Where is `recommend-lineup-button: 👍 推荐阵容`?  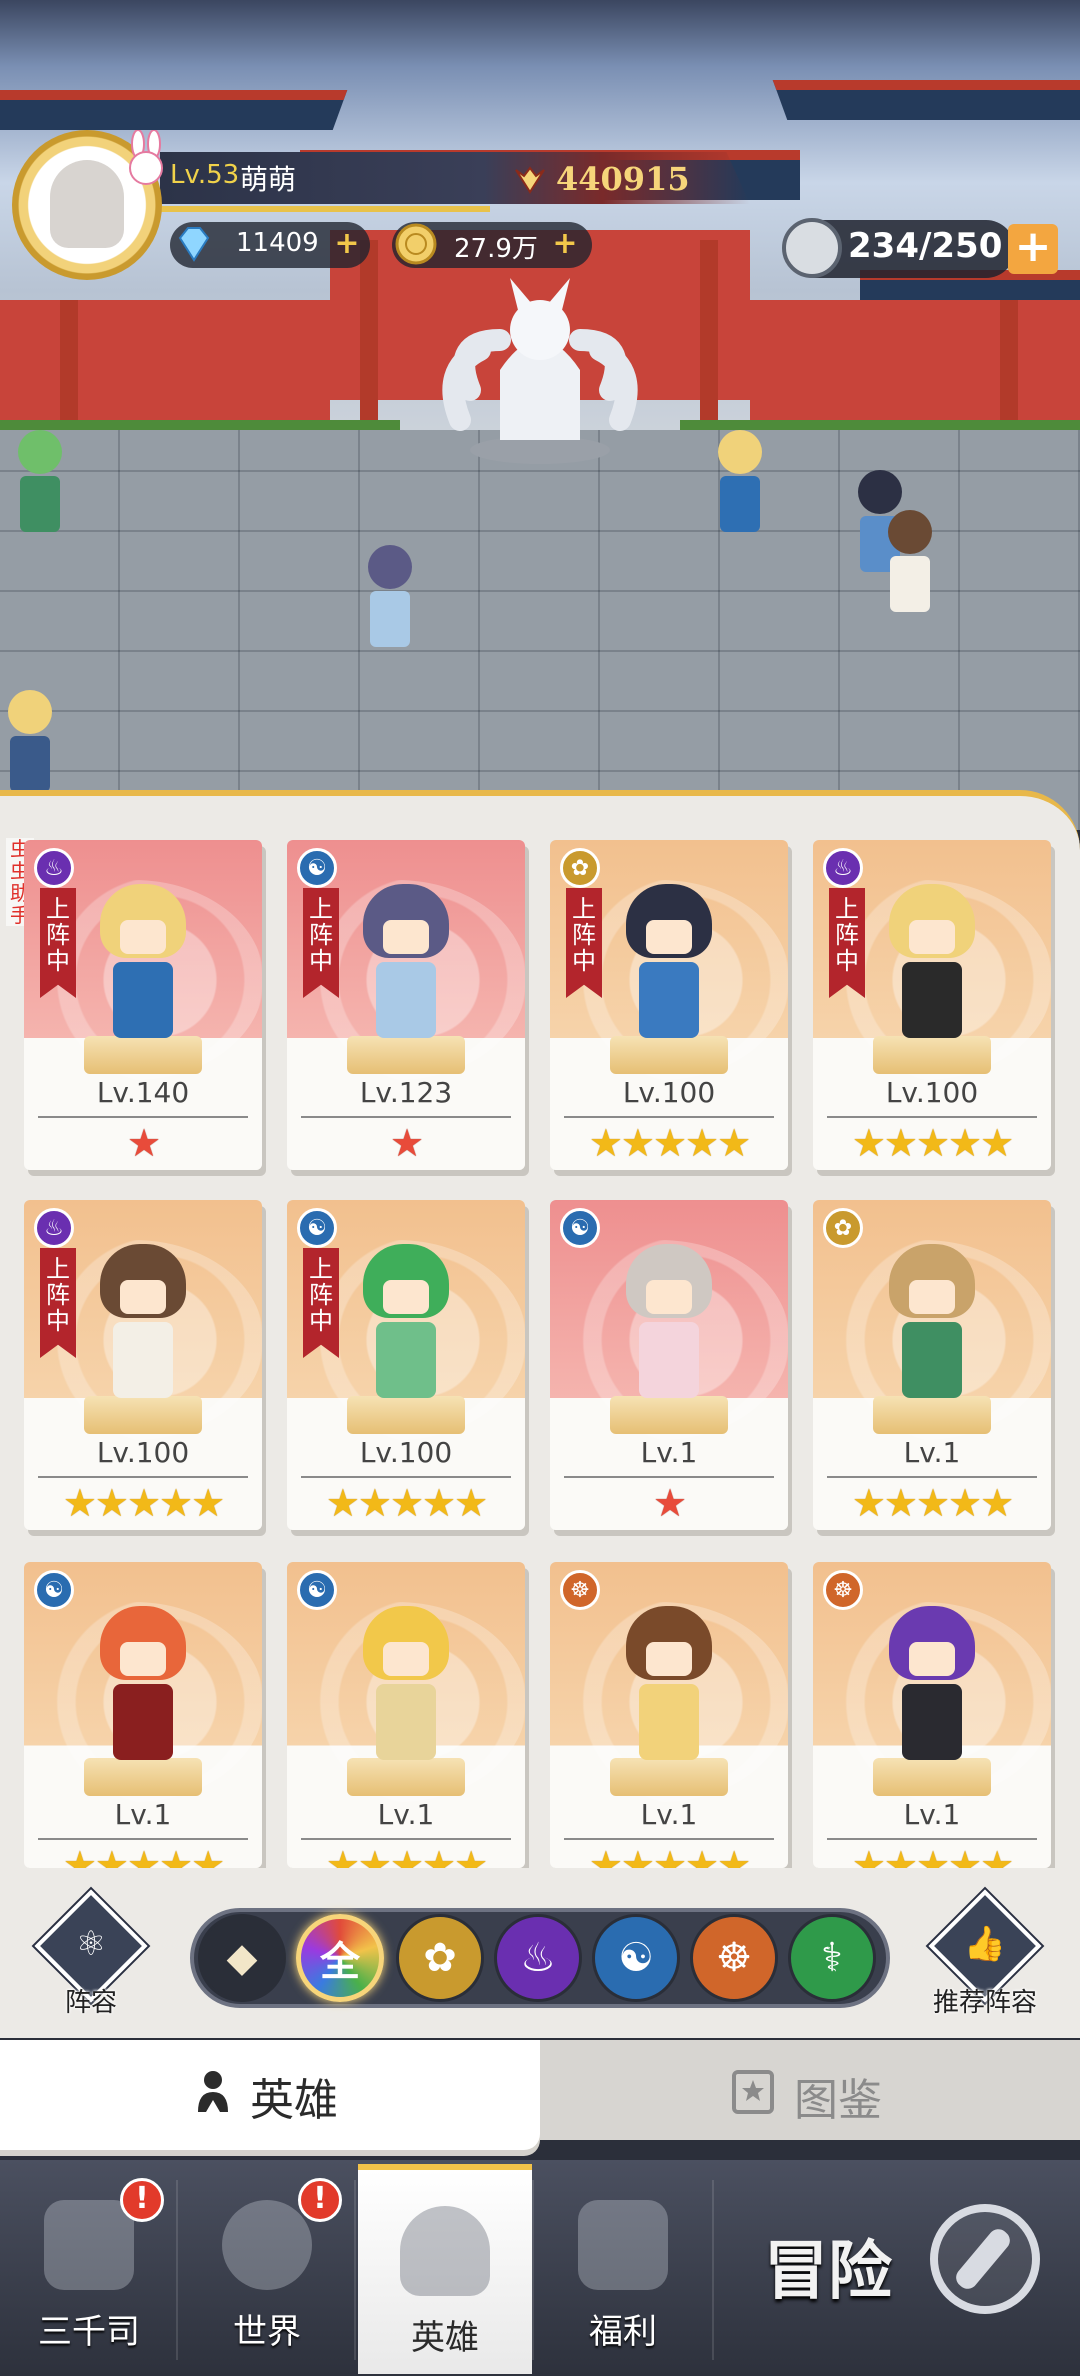 recommend-lineup-button: 👍 推荐阵容 is located at coordinates (985, 1953).